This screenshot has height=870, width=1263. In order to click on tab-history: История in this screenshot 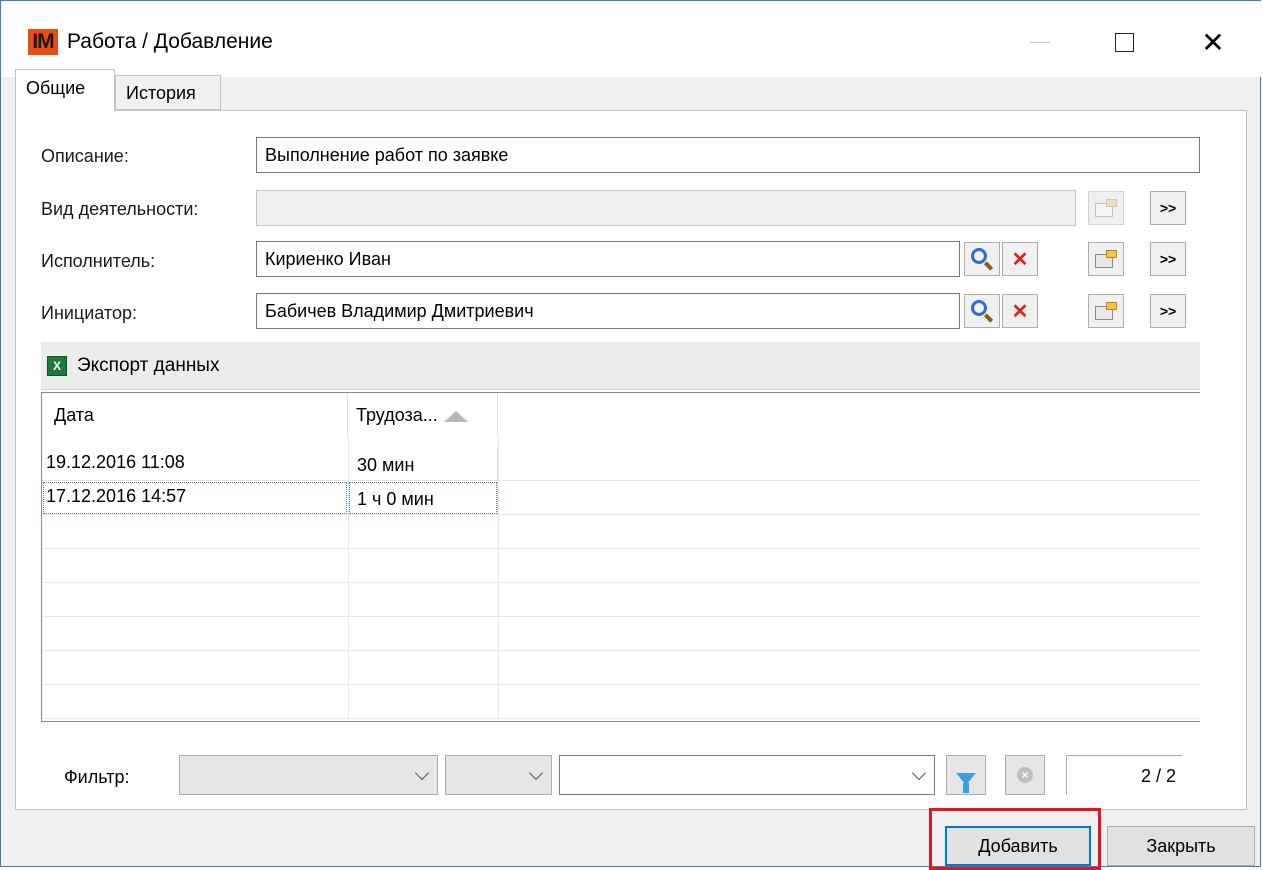, I will do `click(168, 92)`.